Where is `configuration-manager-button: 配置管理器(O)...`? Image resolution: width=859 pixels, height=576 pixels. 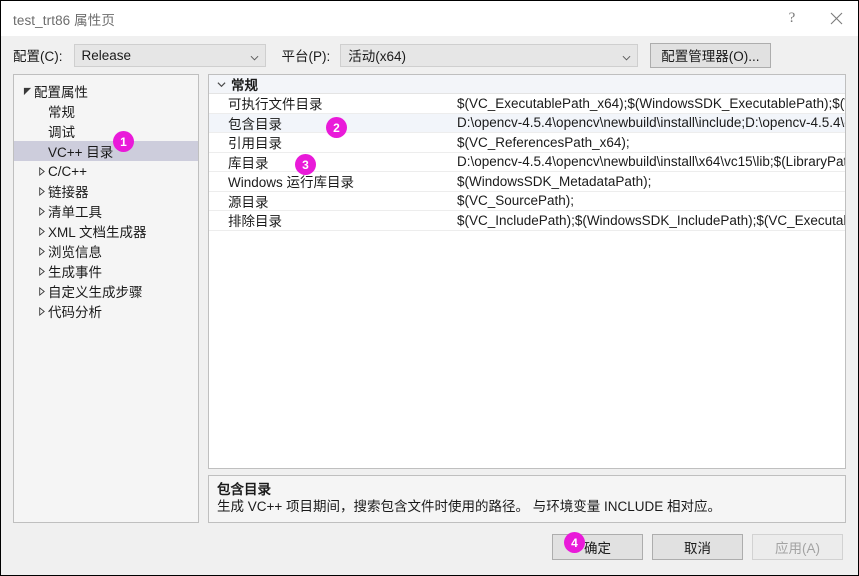
configuration-manager-button: 配置管理器(O)... is located at coordinates (710, 55).